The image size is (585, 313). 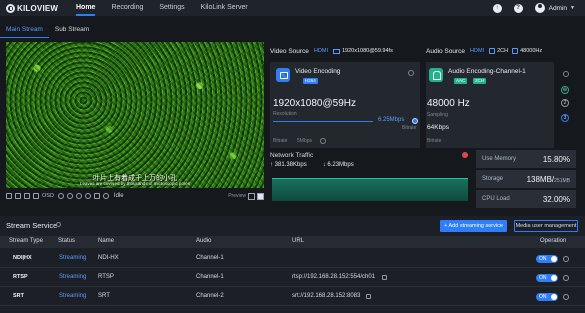 What do you see at coordinates (127, 8) in the screenshot?
I see `nav-recording: Recording` at bounding box center [127, 8].